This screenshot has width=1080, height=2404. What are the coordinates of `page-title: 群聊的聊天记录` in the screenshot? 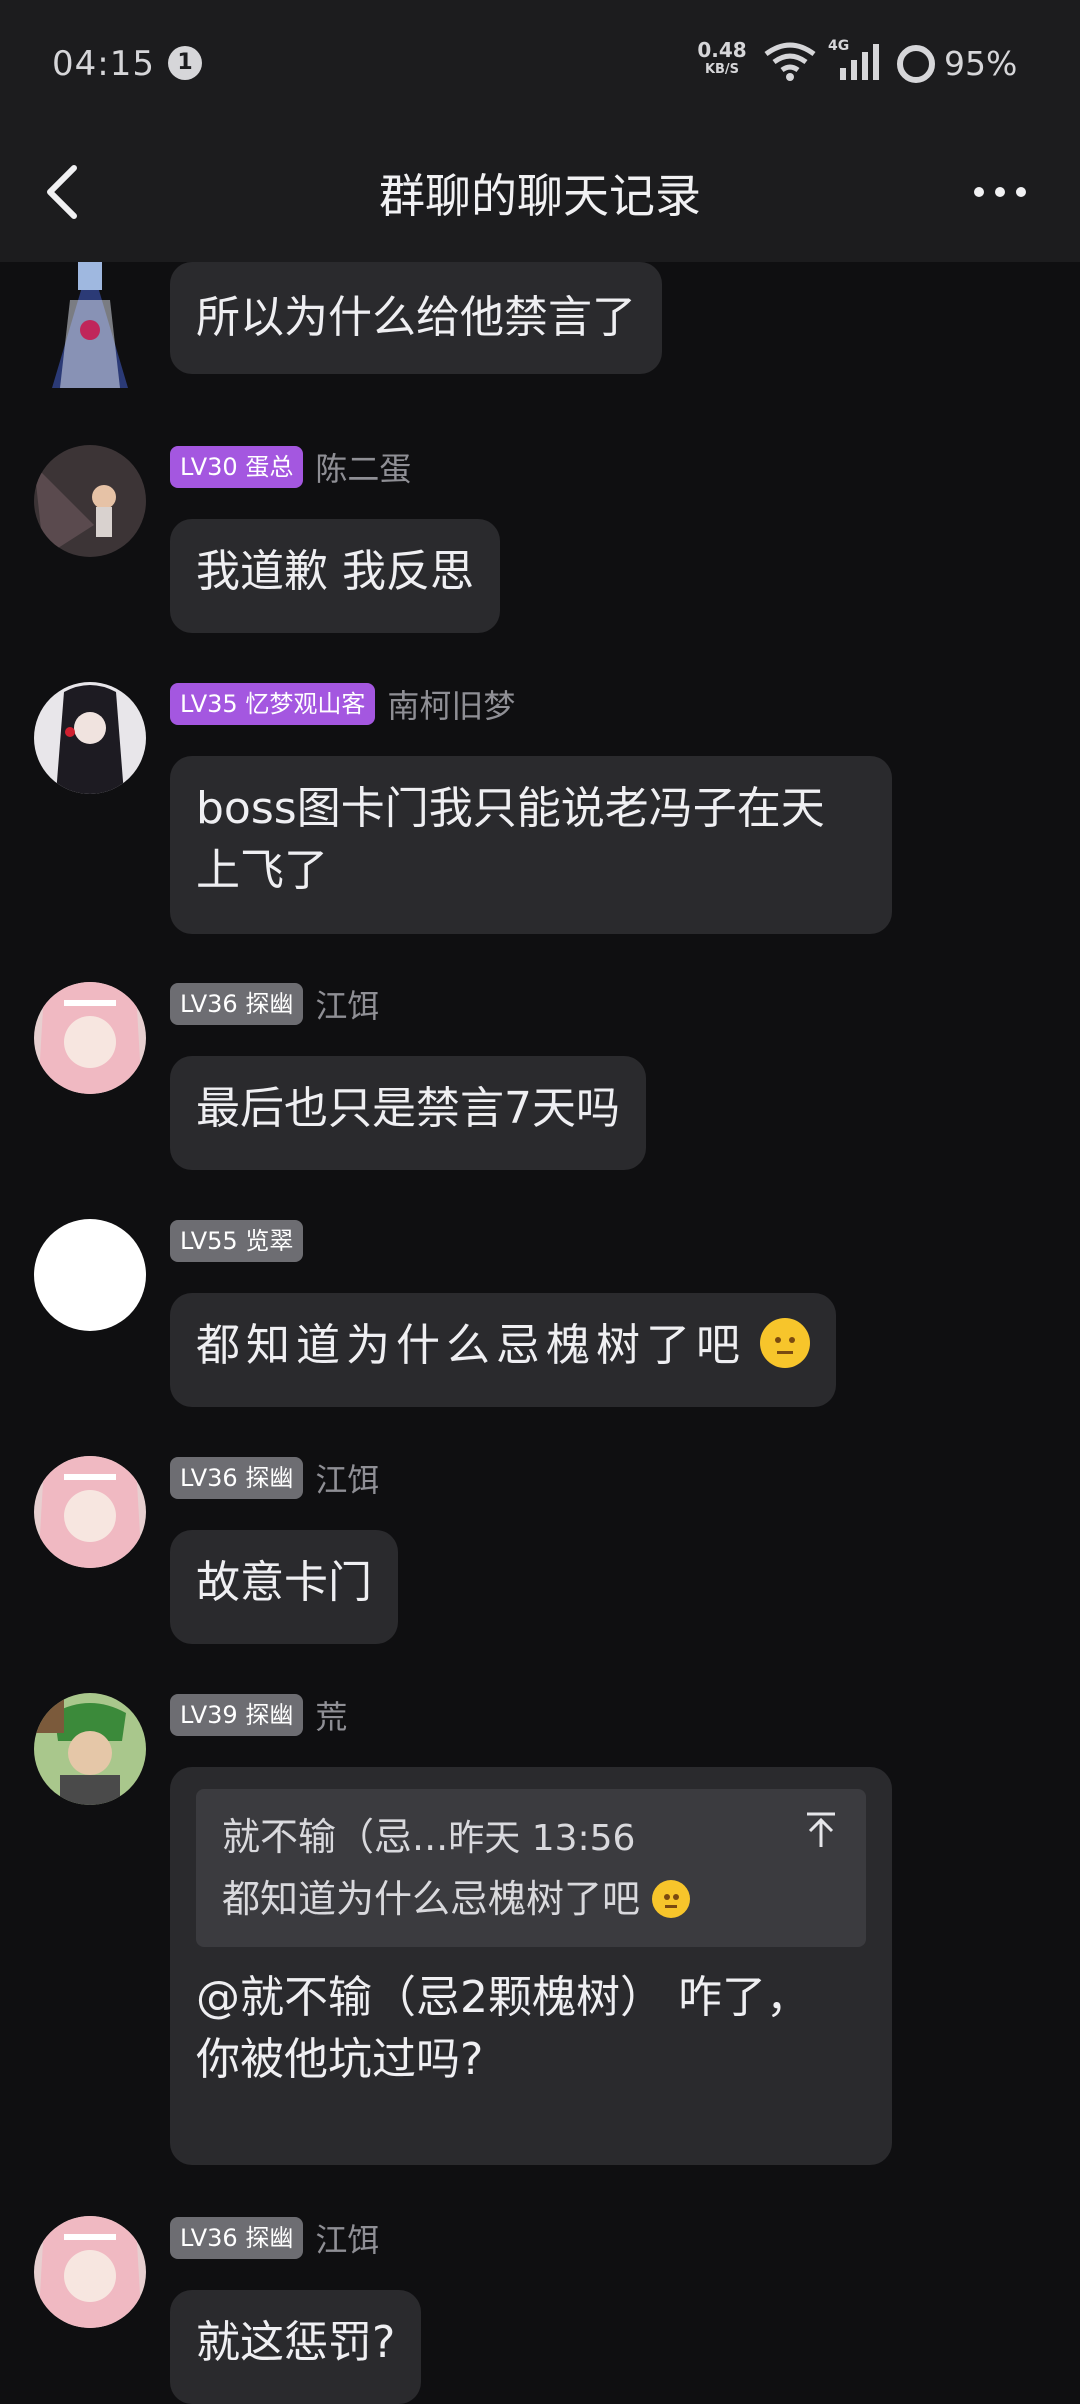 It's located at (540, 196).